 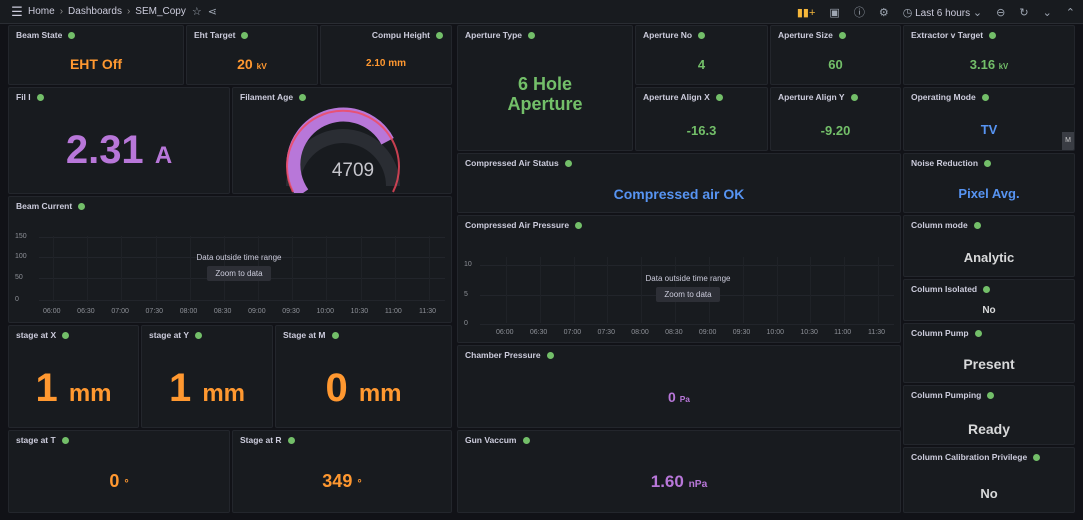 I want to click on side-drawer-handle: M, so click(x=1068, y=141).